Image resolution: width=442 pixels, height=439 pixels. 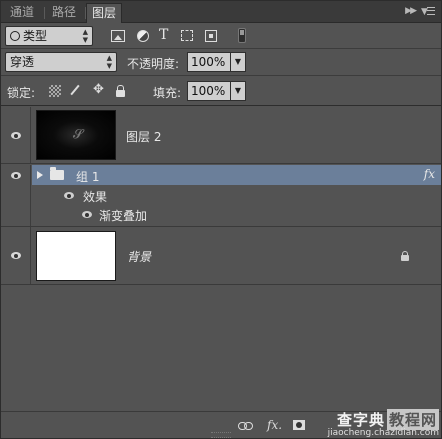 I want to click on panel-menu-icon: ▼, so click(x=428, y=11).